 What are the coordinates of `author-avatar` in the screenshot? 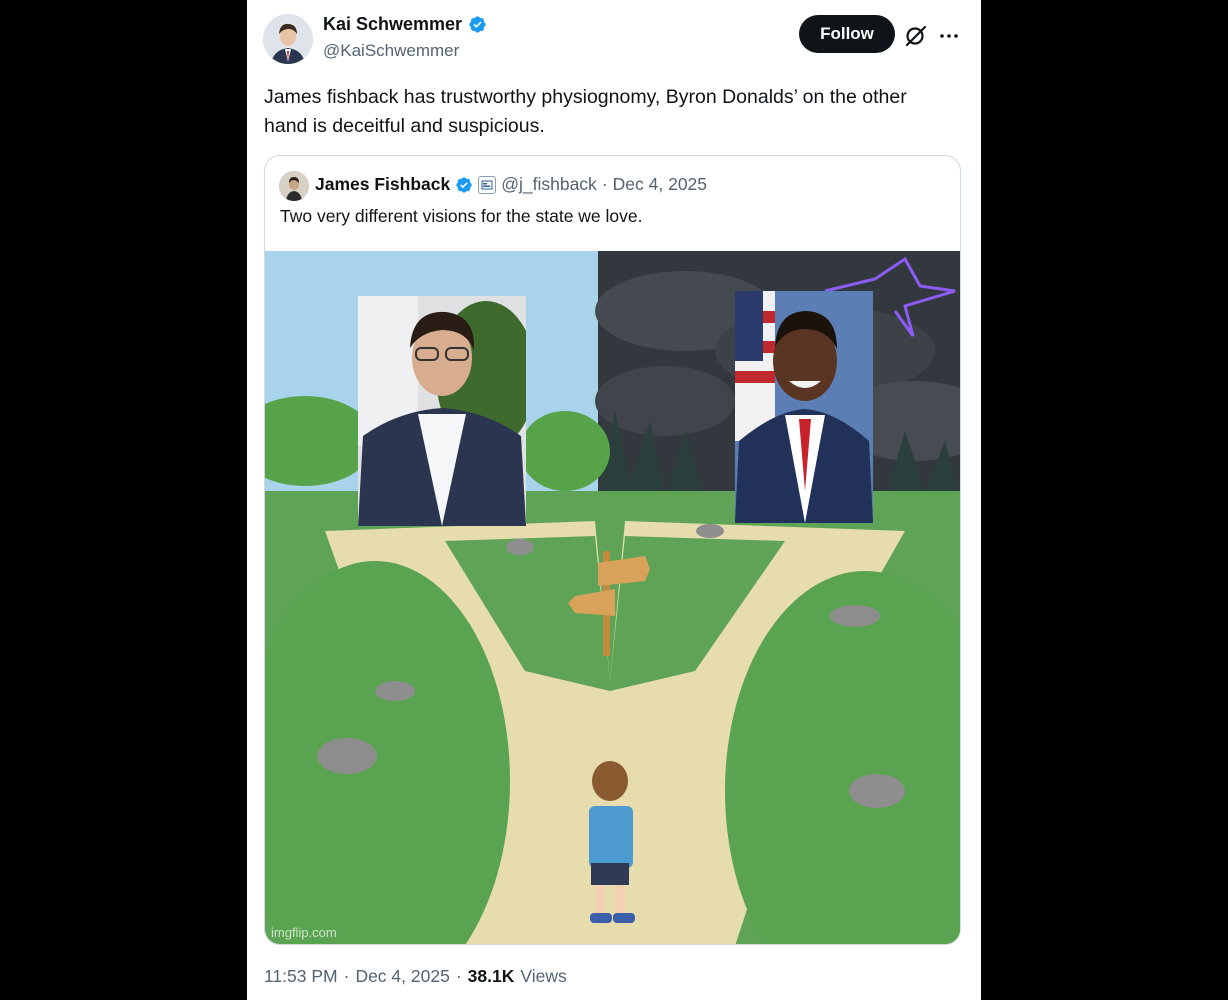 It's located at (288, 39).